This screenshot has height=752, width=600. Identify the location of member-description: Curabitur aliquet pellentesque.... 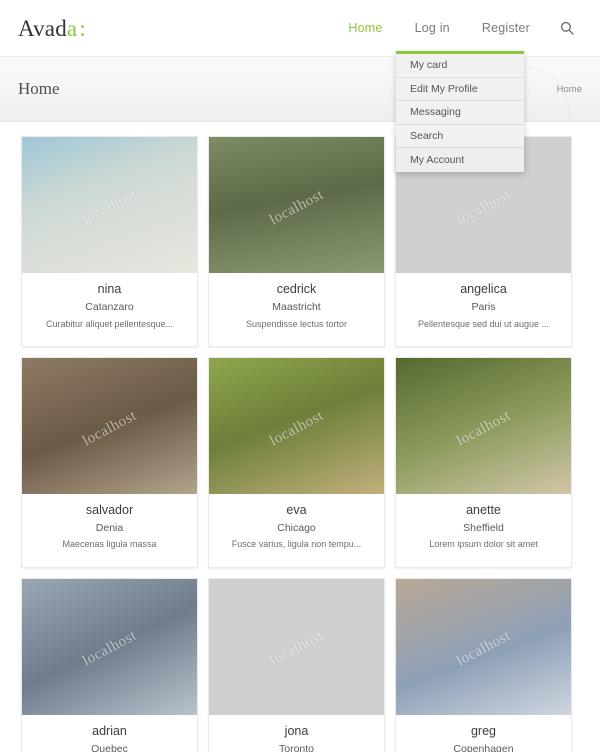
(109, 323).